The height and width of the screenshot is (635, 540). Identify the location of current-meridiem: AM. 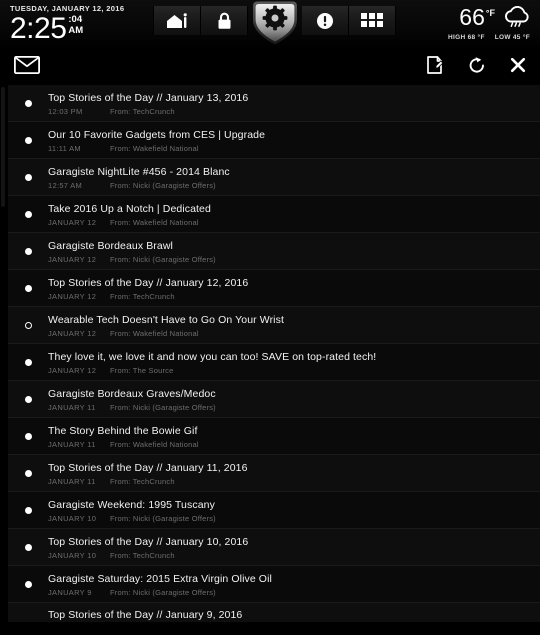
(76, 30).